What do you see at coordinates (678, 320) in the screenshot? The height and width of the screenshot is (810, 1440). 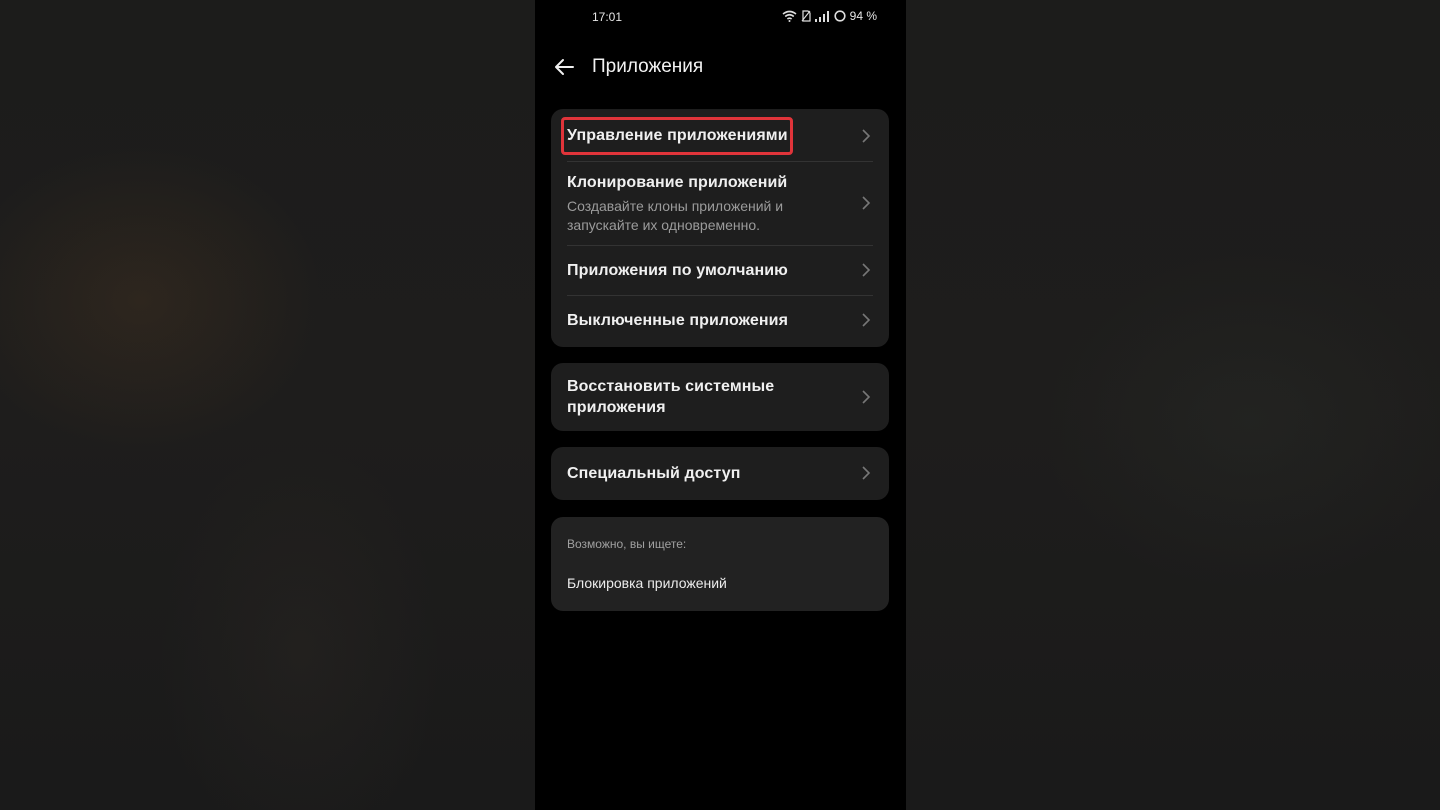 I see `disabled-apps-label: Выключенные приложения` at bounding box center [678, 320].